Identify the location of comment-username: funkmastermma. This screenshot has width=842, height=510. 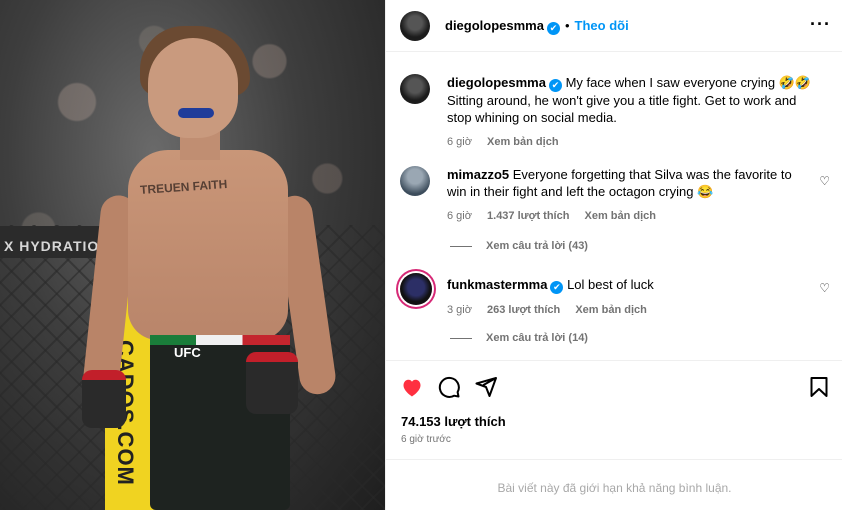
(497, 284).